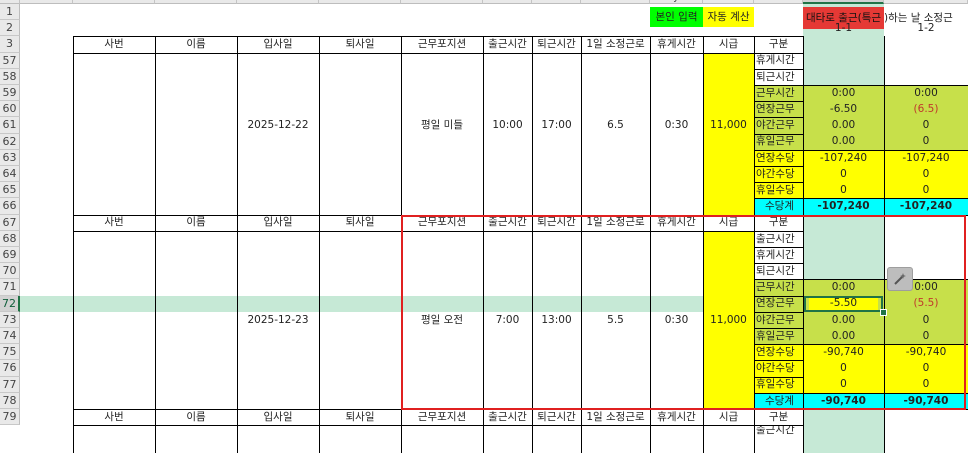 This screenshot has width=968, height=453. What do you see at coordinates (360, 2) in the screenshot?
I see `column-header-e: E` at bounding box center [360, 2].